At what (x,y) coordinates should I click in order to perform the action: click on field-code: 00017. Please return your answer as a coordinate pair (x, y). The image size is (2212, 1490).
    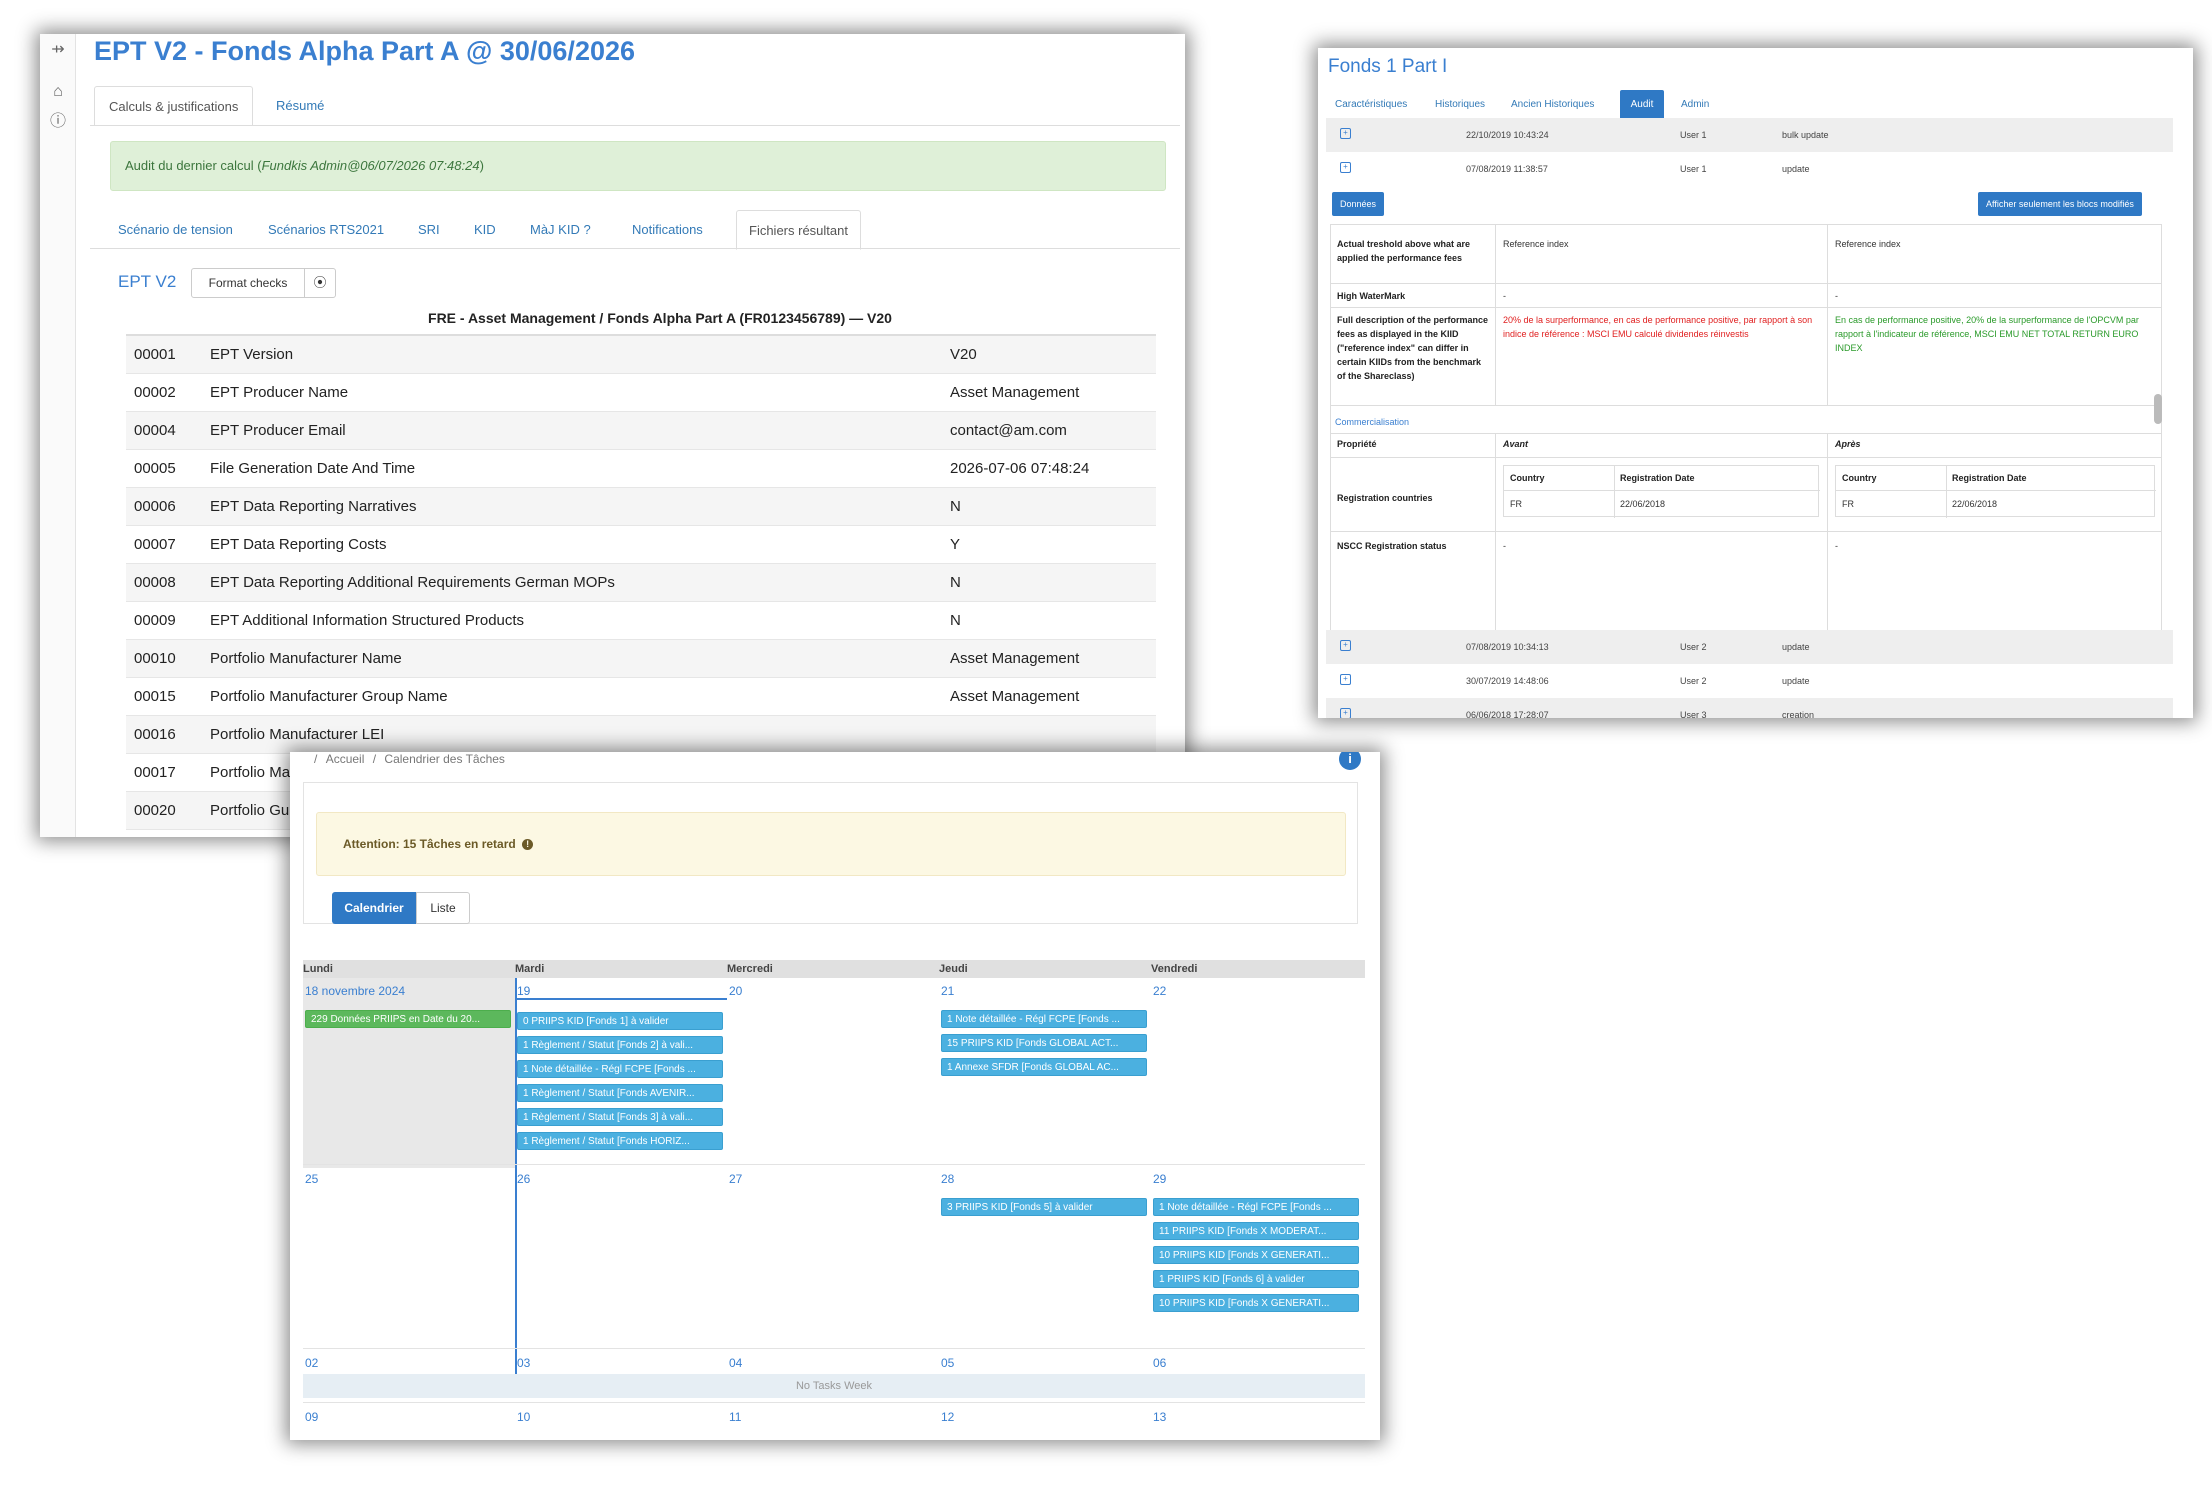
    Looking at the image, I should click on (155, 772).